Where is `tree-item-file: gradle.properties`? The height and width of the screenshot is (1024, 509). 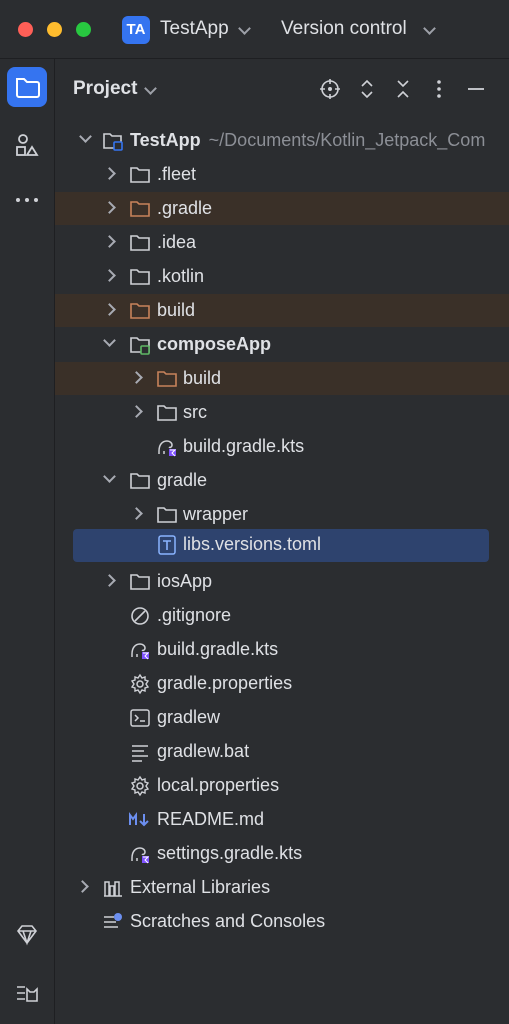 tree-item-file: gradle.properties is located at coordinates (282, 683).